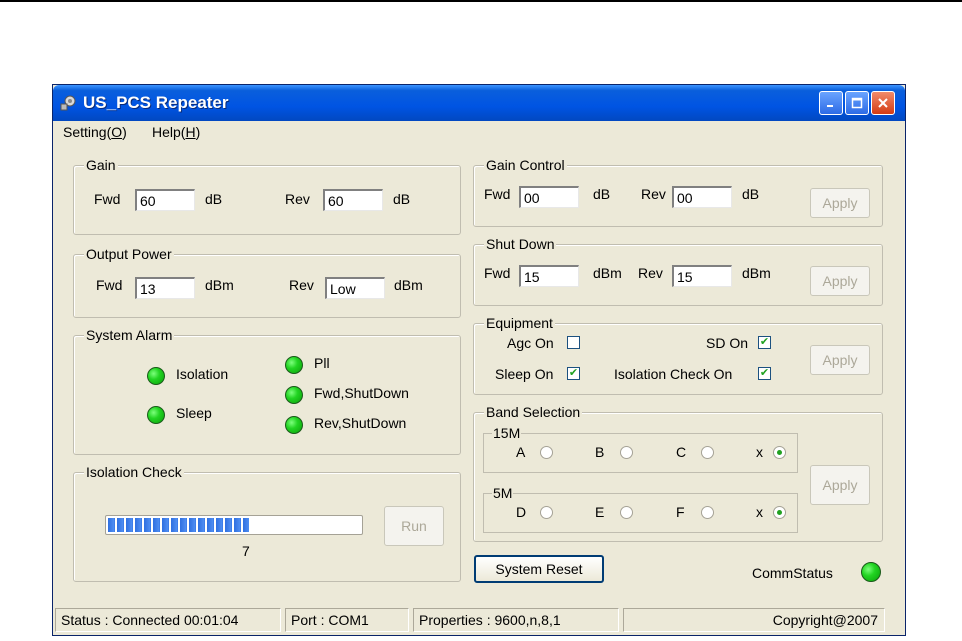  I want to click on isolation-check-on-checkbox: ✔, so click(764, 373).